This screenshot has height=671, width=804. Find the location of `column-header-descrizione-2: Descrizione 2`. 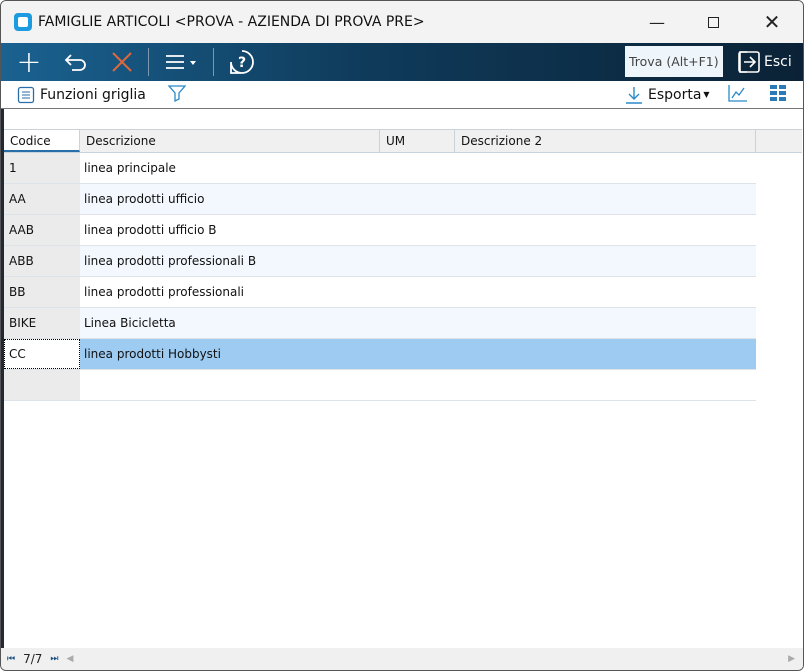

column-header-descrizione-2: Descrizione 2 is located at coordinates (605, 141).